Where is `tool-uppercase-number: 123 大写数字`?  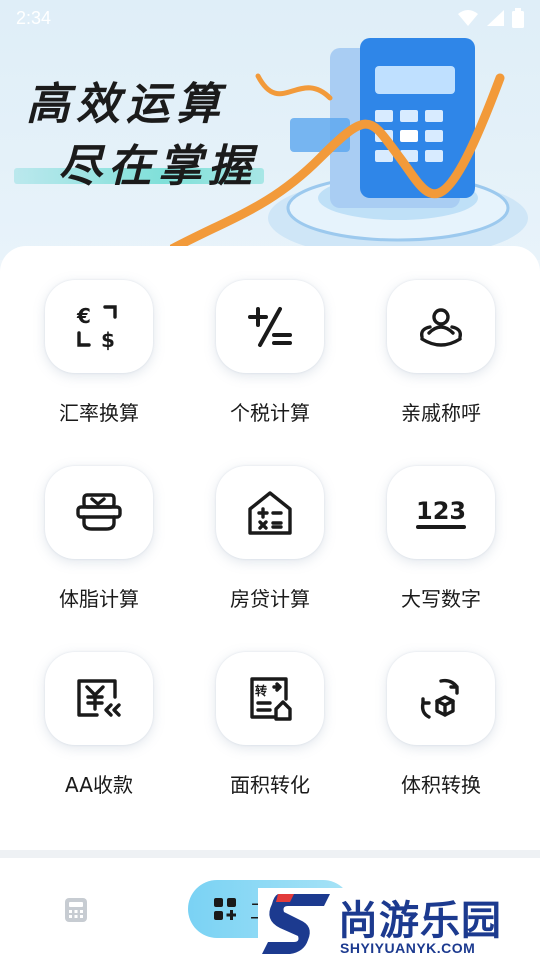 tool-uppercase-number: 123 大写数字 is located at coordinates (441, 522).